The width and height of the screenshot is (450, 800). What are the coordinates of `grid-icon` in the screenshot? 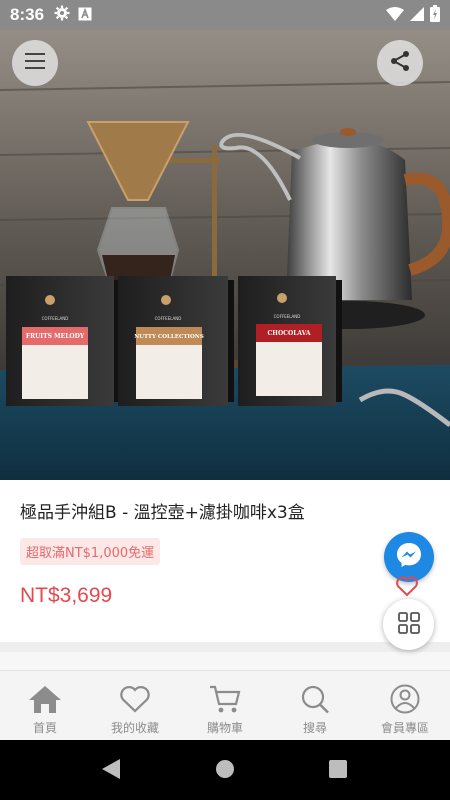 It's located at (408, 624).